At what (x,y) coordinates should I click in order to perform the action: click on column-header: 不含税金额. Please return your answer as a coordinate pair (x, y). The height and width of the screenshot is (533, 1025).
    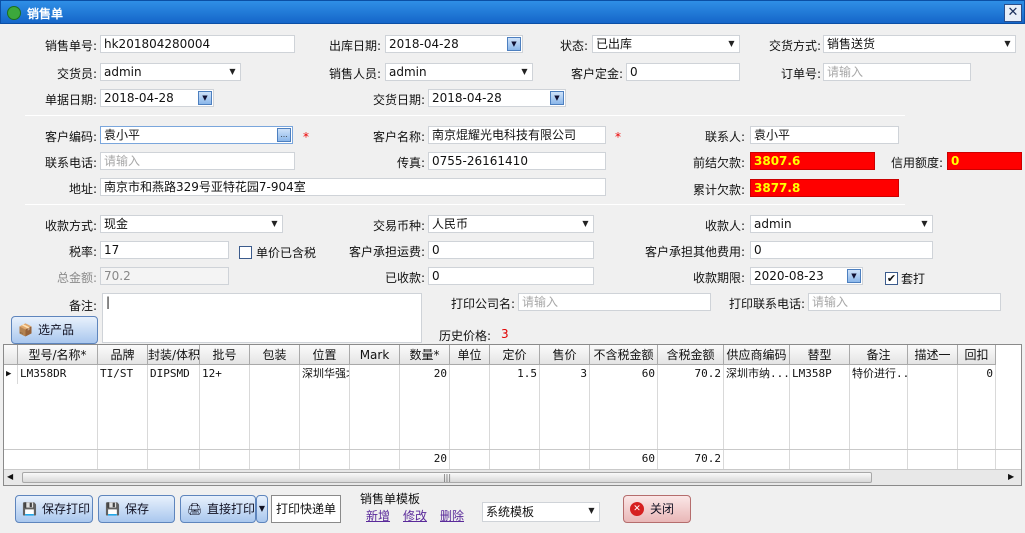
    Looking at the image, I should click on (624, 355).